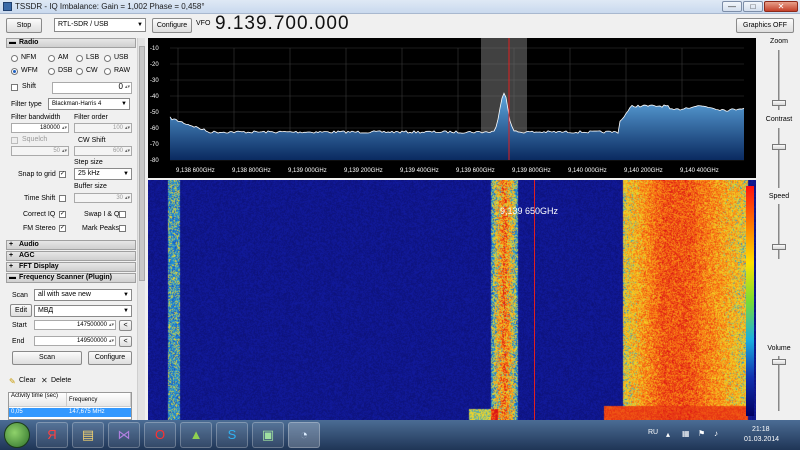  Describe the element at coordinates (35, 139) in the screenshot. I see `squelch-label: Squelch` at that location.